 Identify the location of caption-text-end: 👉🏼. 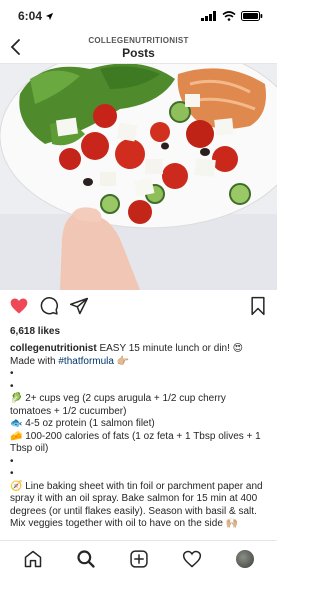
(121, 361).